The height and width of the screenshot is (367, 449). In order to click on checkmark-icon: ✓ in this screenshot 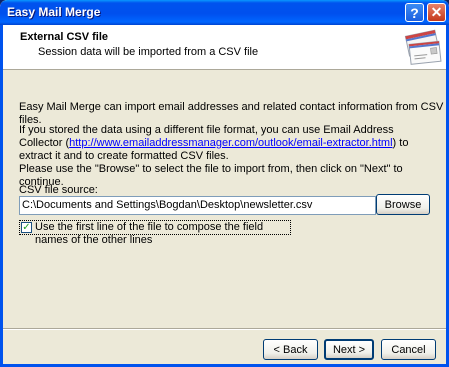, I will do `click(26, 227)`.